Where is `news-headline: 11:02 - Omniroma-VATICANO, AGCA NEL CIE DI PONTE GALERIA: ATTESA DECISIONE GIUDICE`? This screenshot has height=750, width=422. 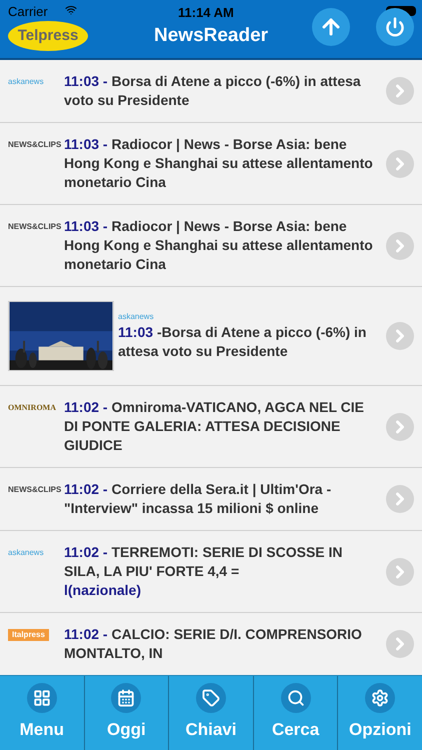
news-headline: 11:02 - Omniroma-VATICANO, AGCA NEL CIE DI PONTE GALERIA: ATTESA DECISIONE GIUDICE is located at coordinates (215, 426).